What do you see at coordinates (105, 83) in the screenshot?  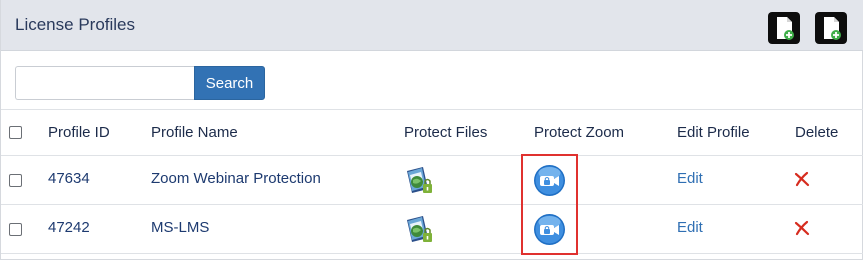 I see `search-input` at bounding box center [105, 83].